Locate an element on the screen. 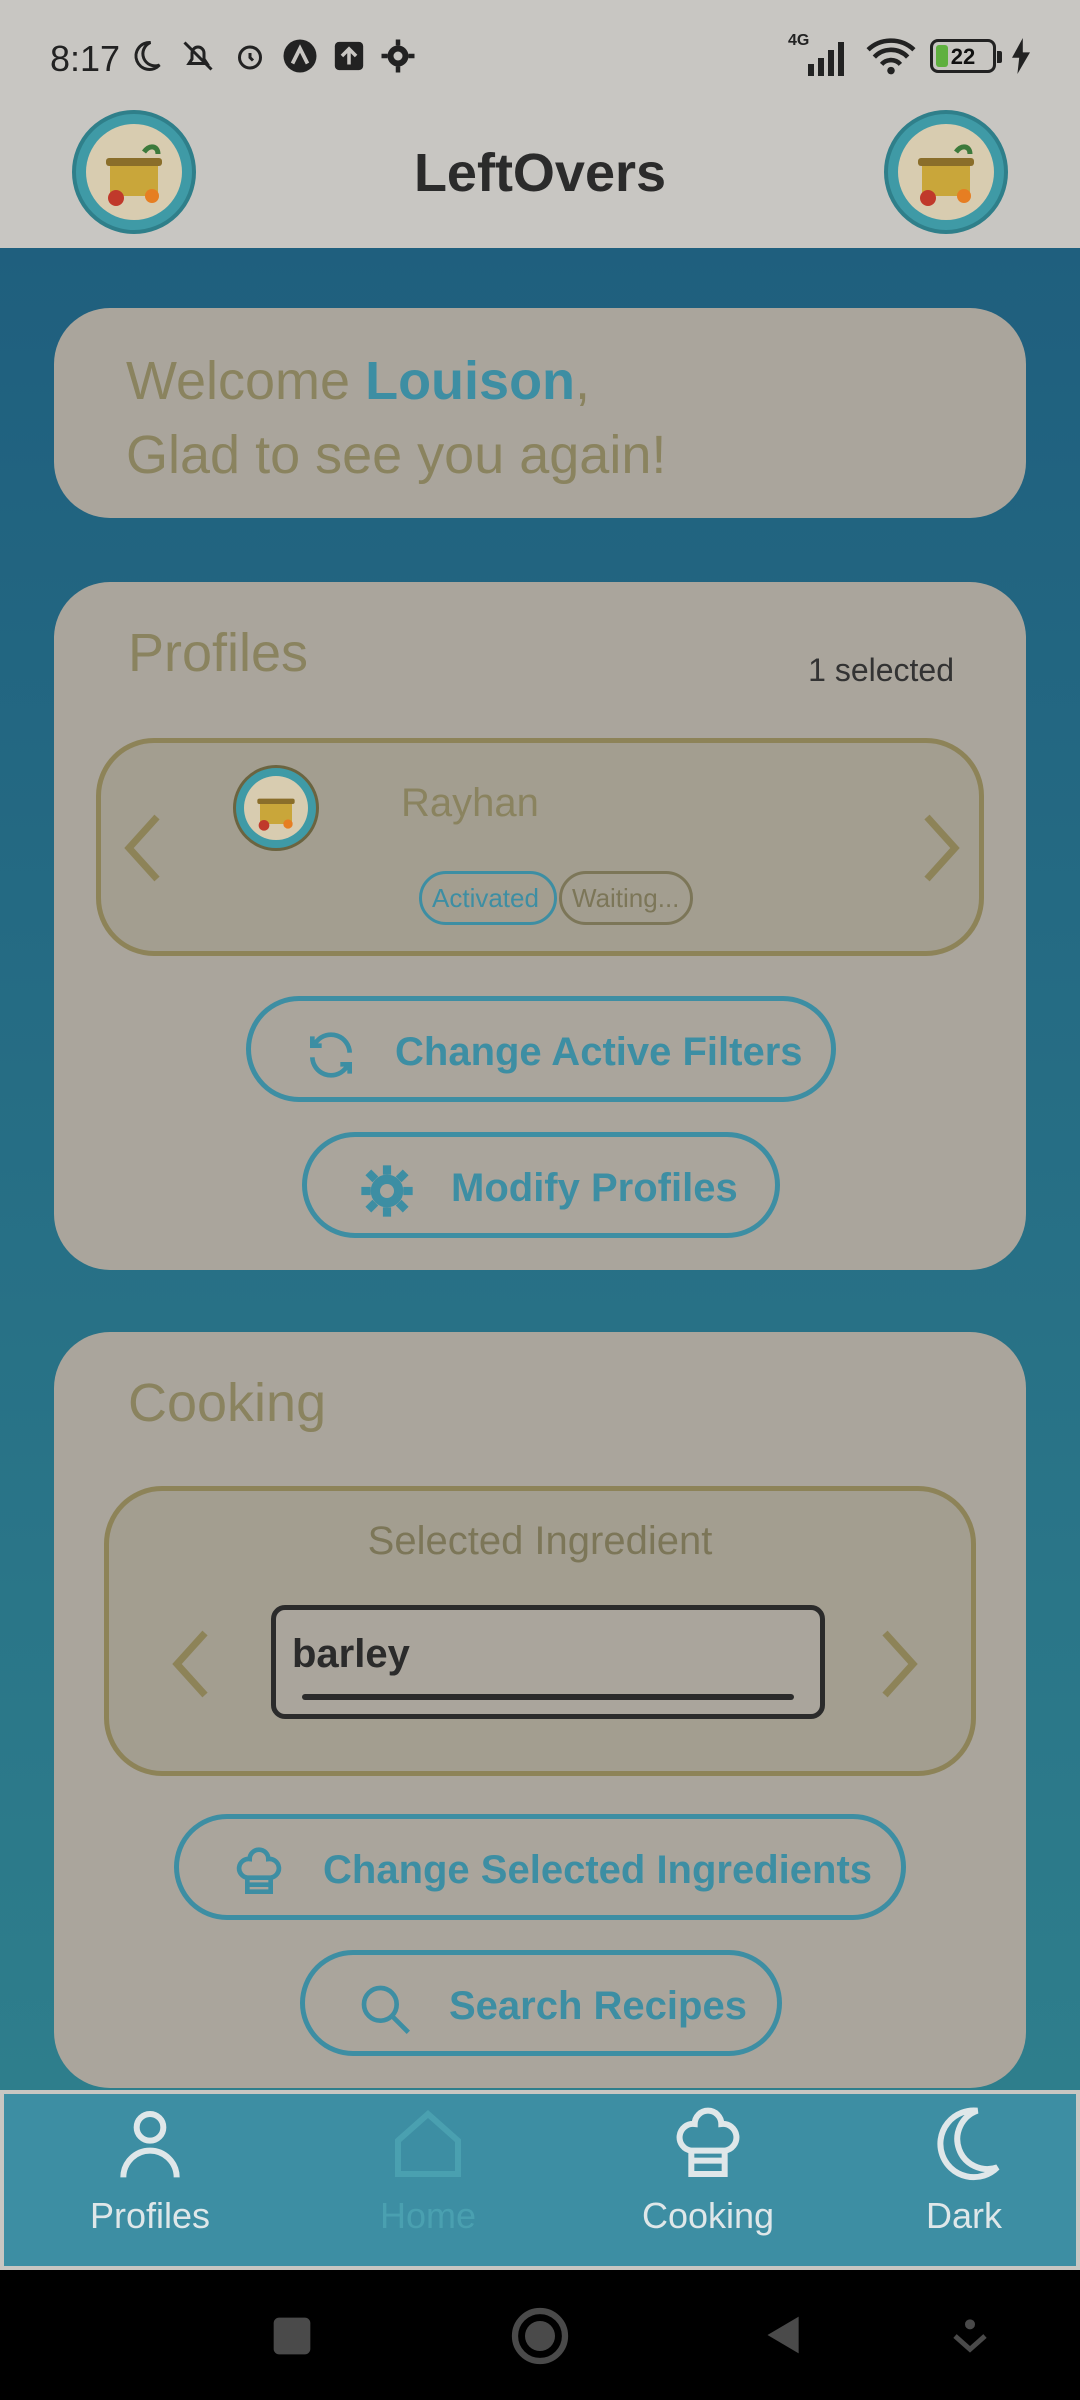 This screenshot has width=1080, height=2400. android-nav-bar is located at coordinates (540, 2335).